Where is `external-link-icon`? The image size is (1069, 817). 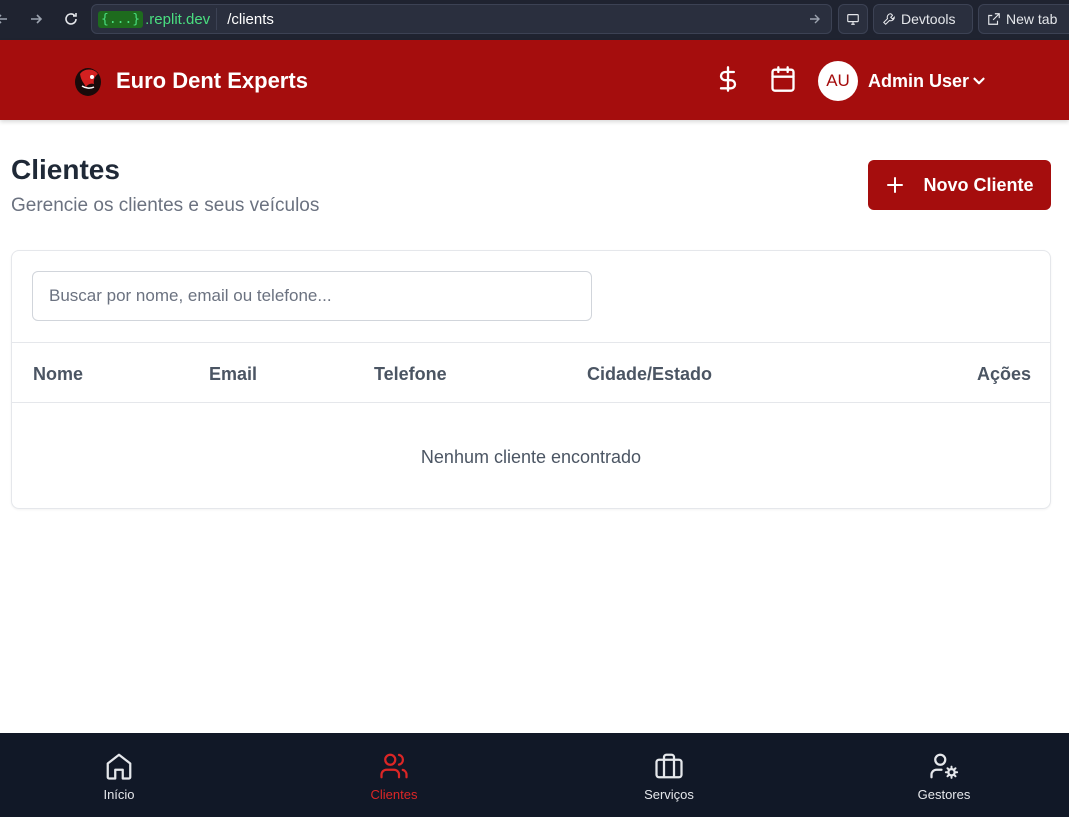
external-link-icon is located at coordinates (994, 19).